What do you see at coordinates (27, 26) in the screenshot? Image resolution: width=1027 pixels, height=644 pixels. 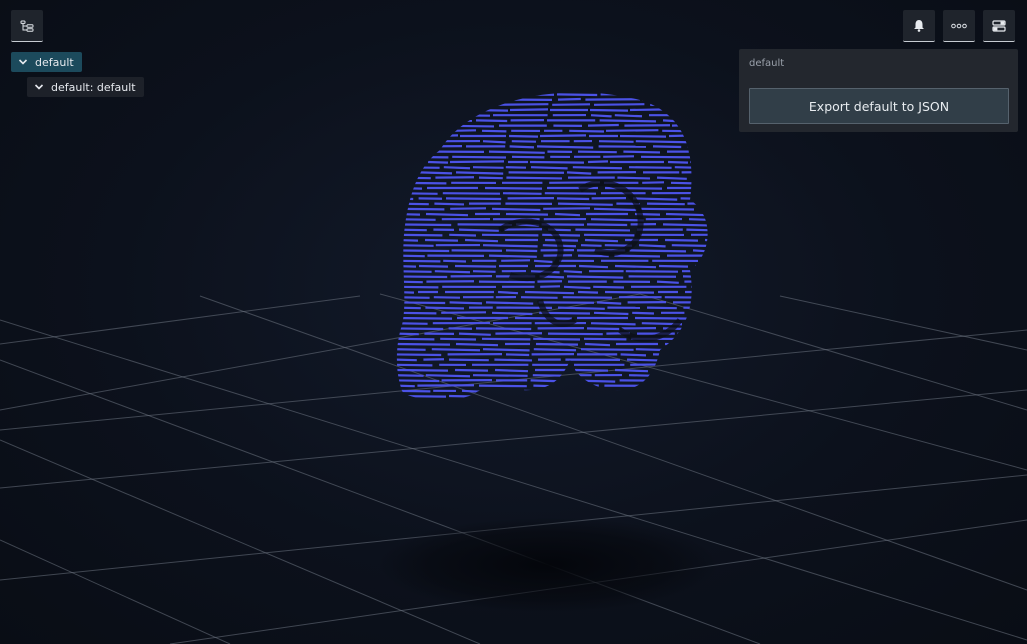 I see `tree-toggle-button` at bounding box center [27, 26].